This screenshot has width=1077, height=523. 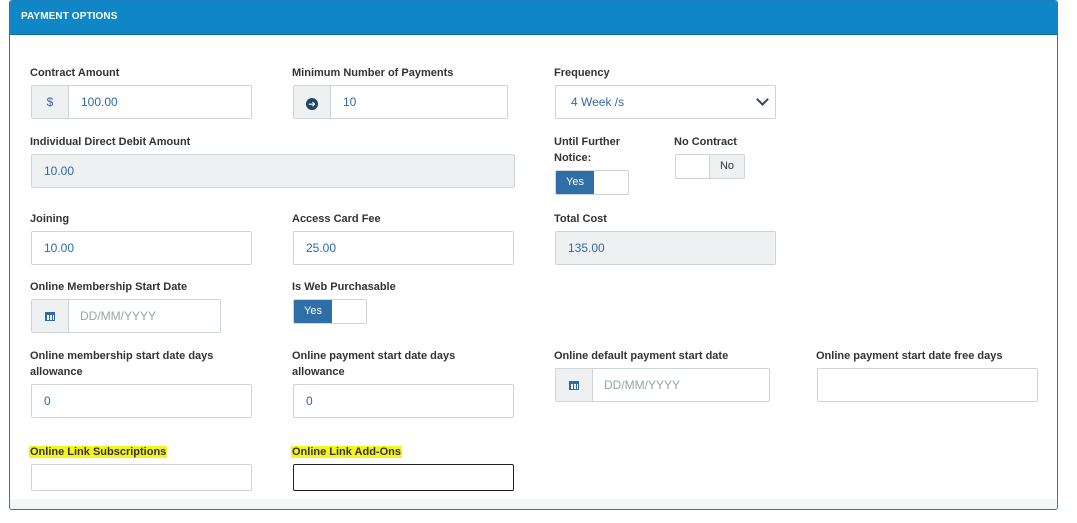 What do you see at coordinates (403, 477) in the screenshot?
I see `link-addons-input` at bounding box center [403, 477].